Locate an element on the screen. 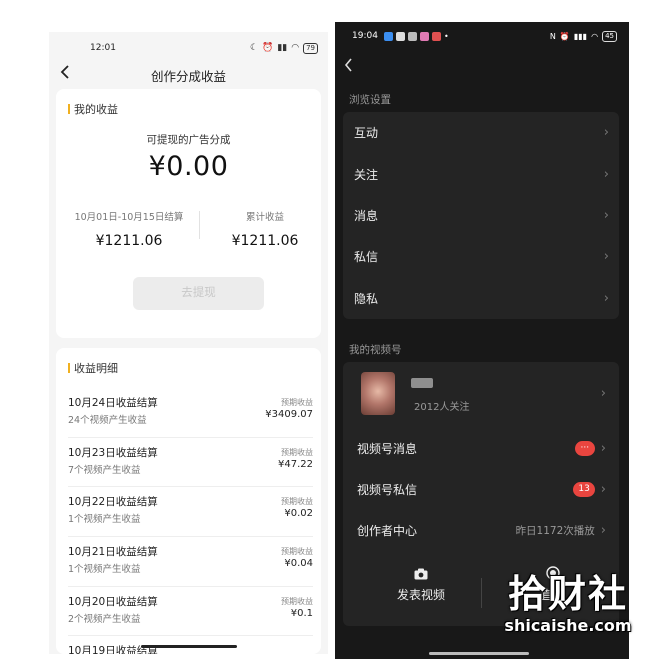  wifi-icon: ◠ is located at coordinates (295, 48).